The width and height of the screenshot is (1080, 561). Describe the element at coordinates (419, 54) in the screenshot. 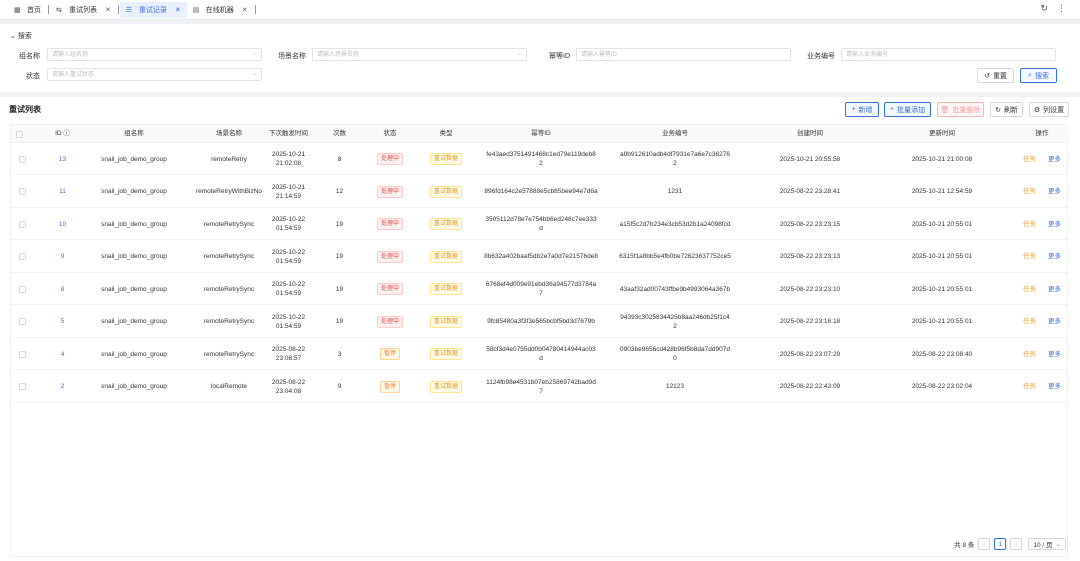

I see `scene-select: 请输入场景名称 ⌄` at that location.